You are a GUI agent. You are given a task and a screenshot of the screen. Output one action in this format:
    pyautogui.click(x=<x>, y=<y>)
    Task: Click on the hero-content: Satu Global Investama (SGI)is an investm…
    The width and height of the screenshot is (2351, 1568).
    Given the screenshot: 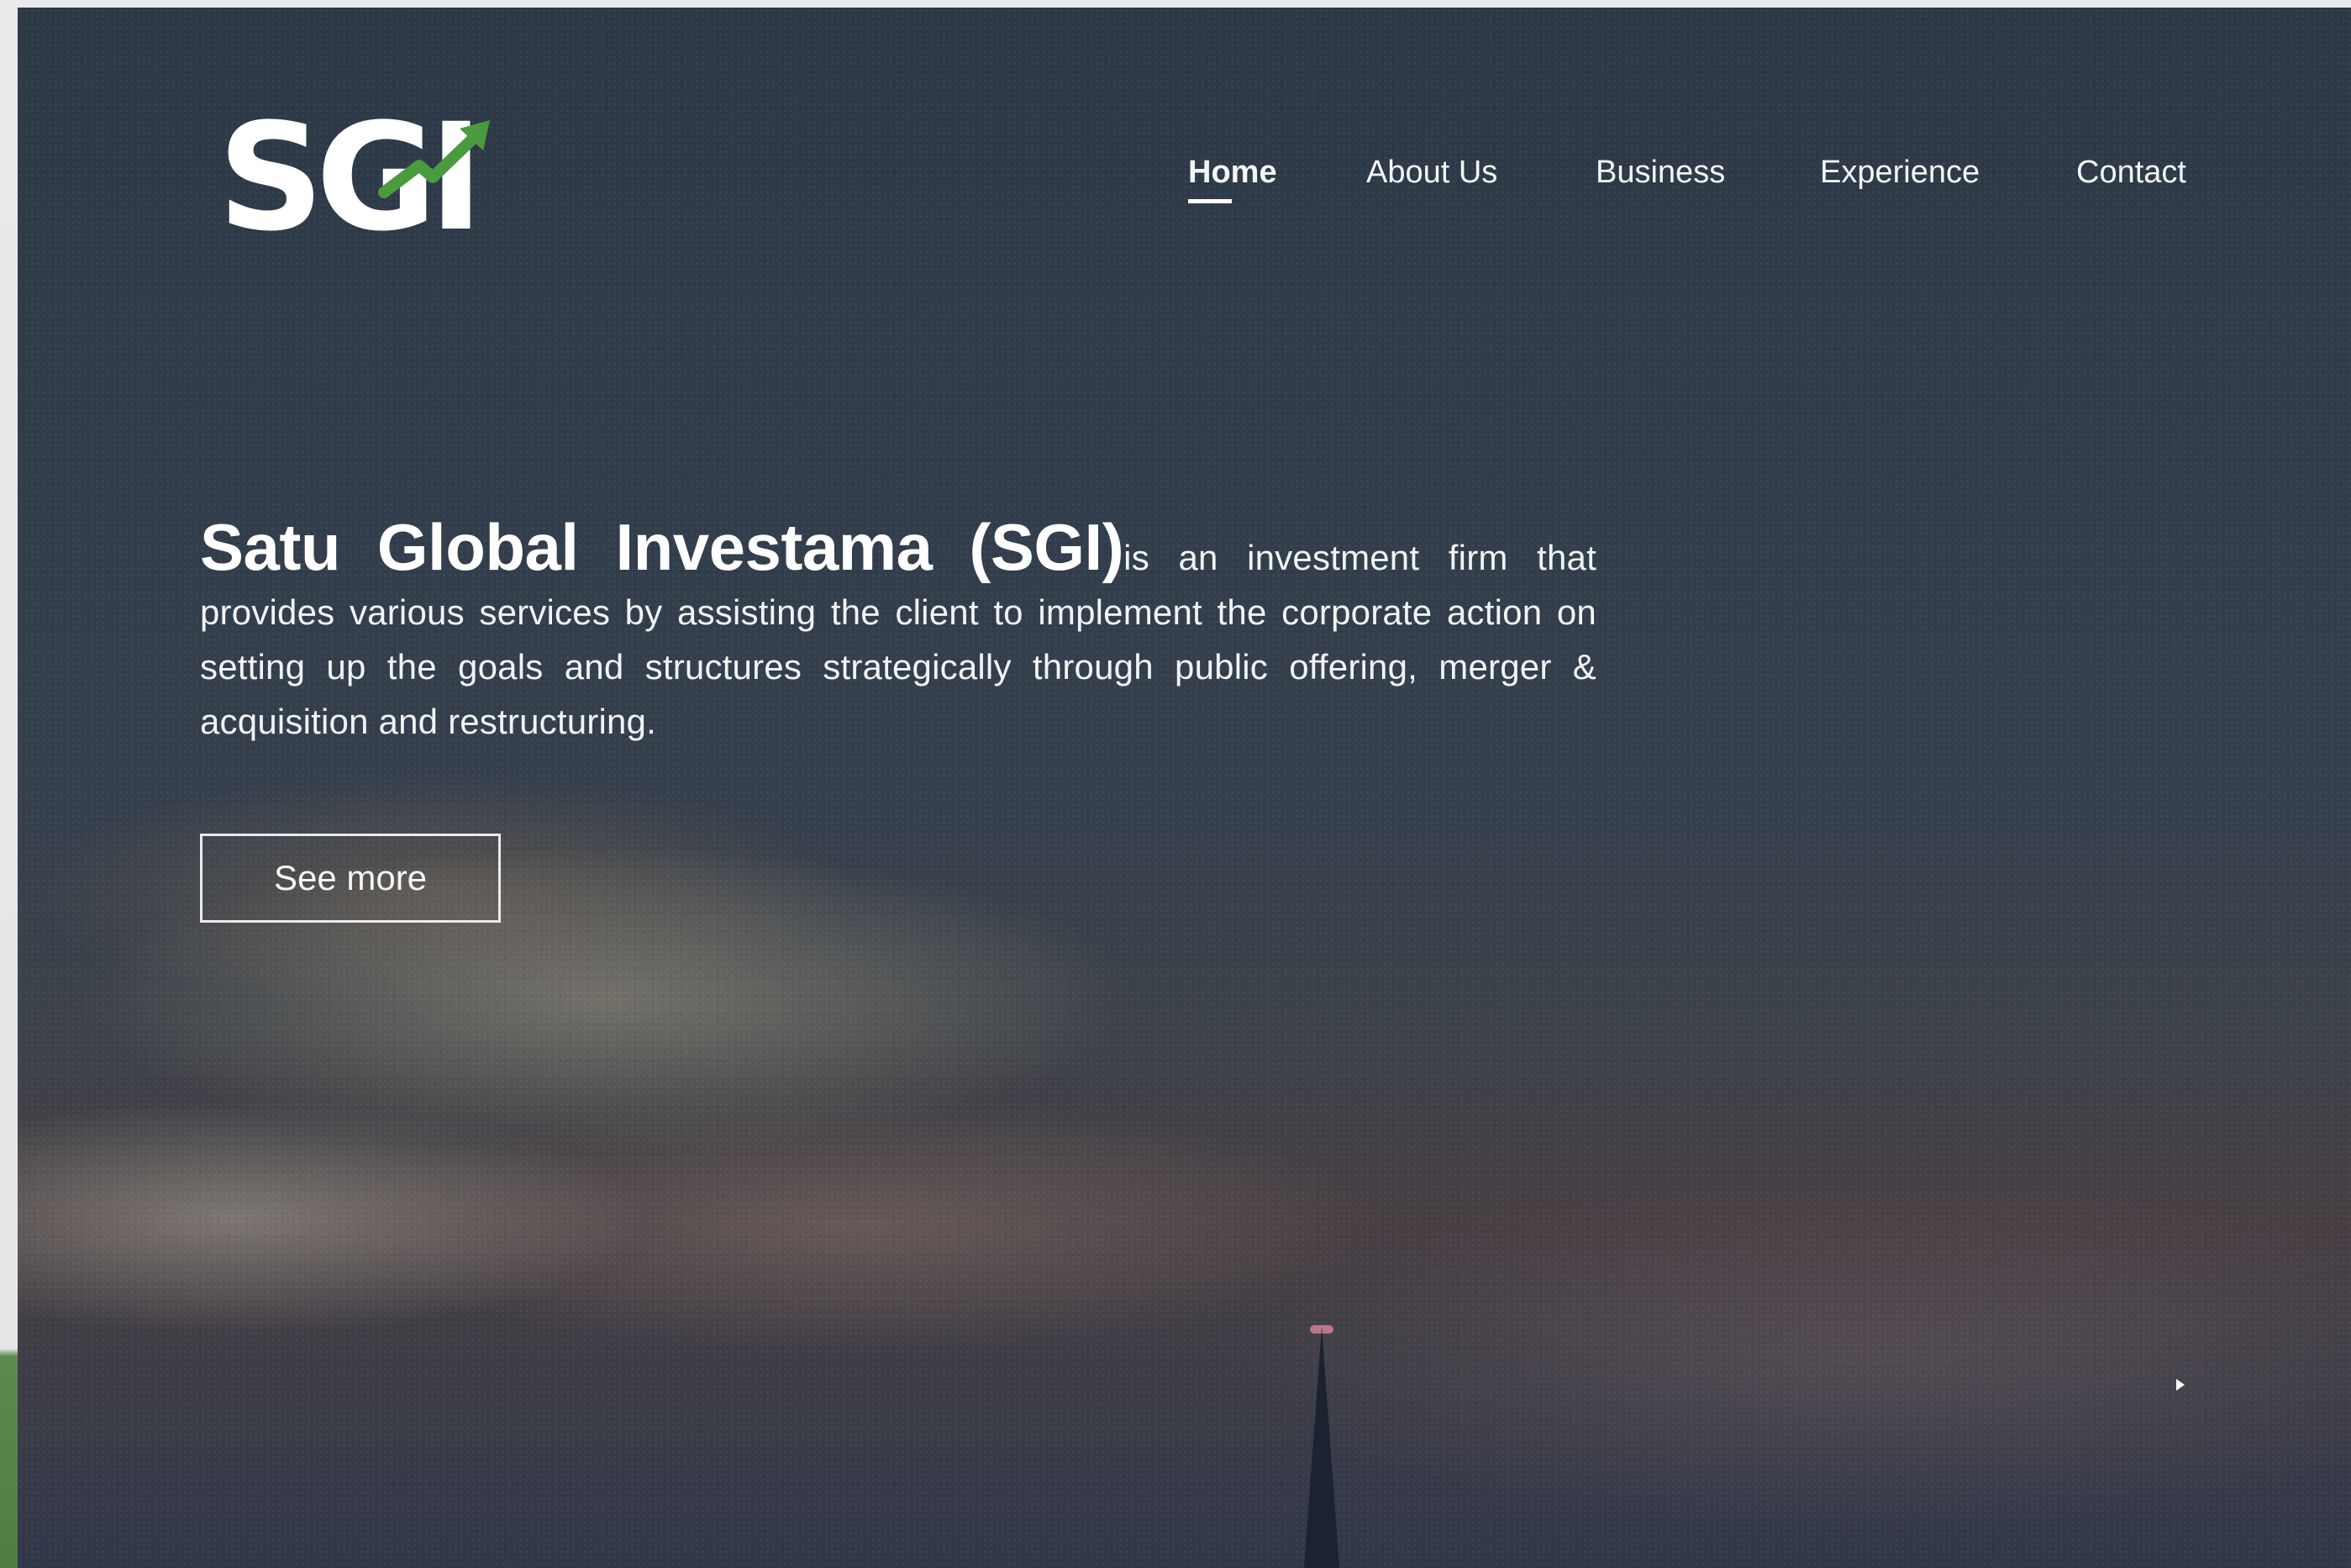 What is the action you would take?
    pyautogui.click(x=898, y=632)
    